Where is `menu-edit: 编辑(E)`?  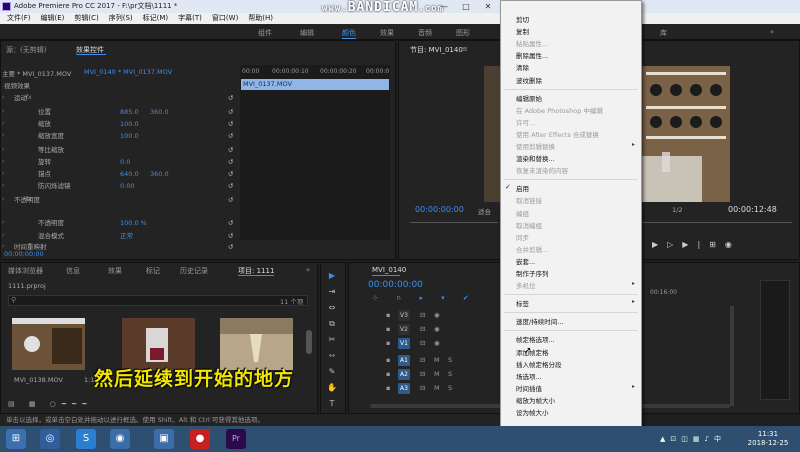
menu-edit: 编辑(E) is located at coordinates (54, 18).